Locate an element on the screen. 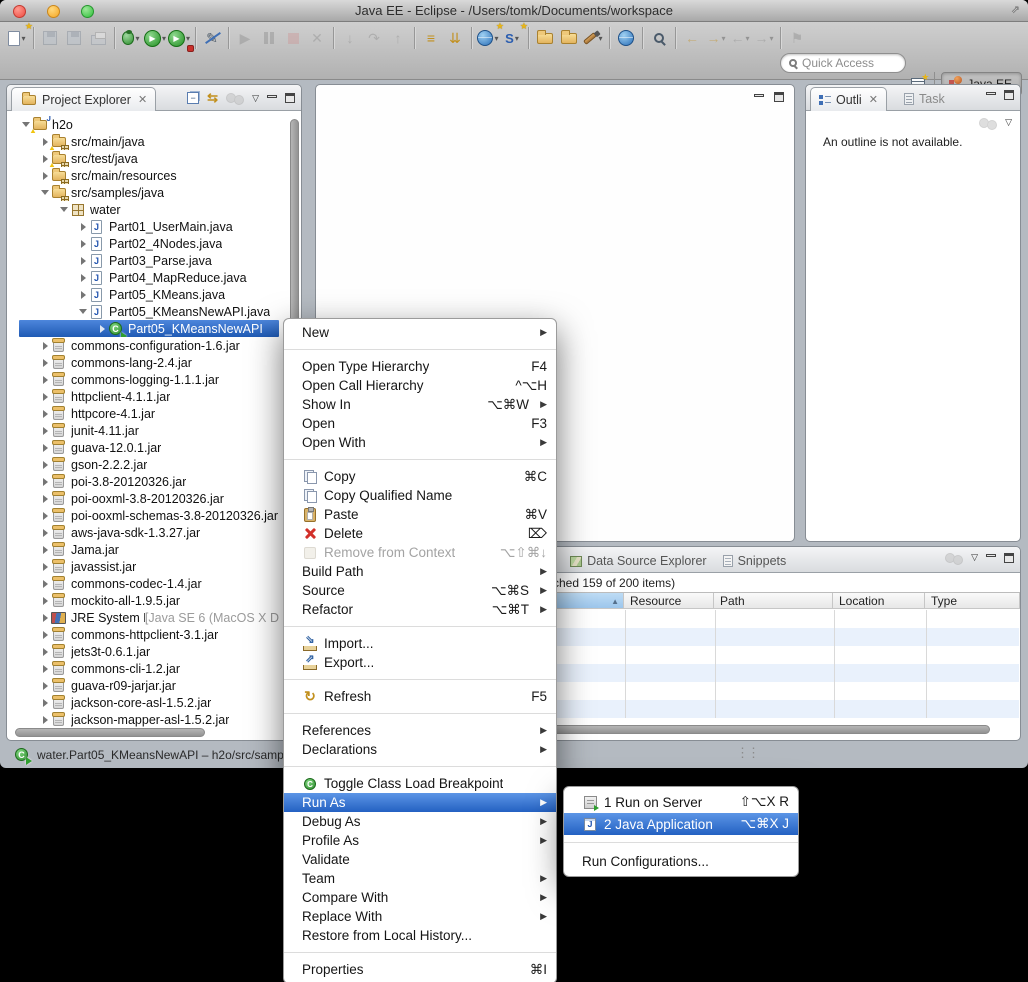 The height and width of the screenshot is (982, 1028). tree-item-commons-lang-2-4-jar: commons-lang-2.4.jar is located at coordinates (143, 362).